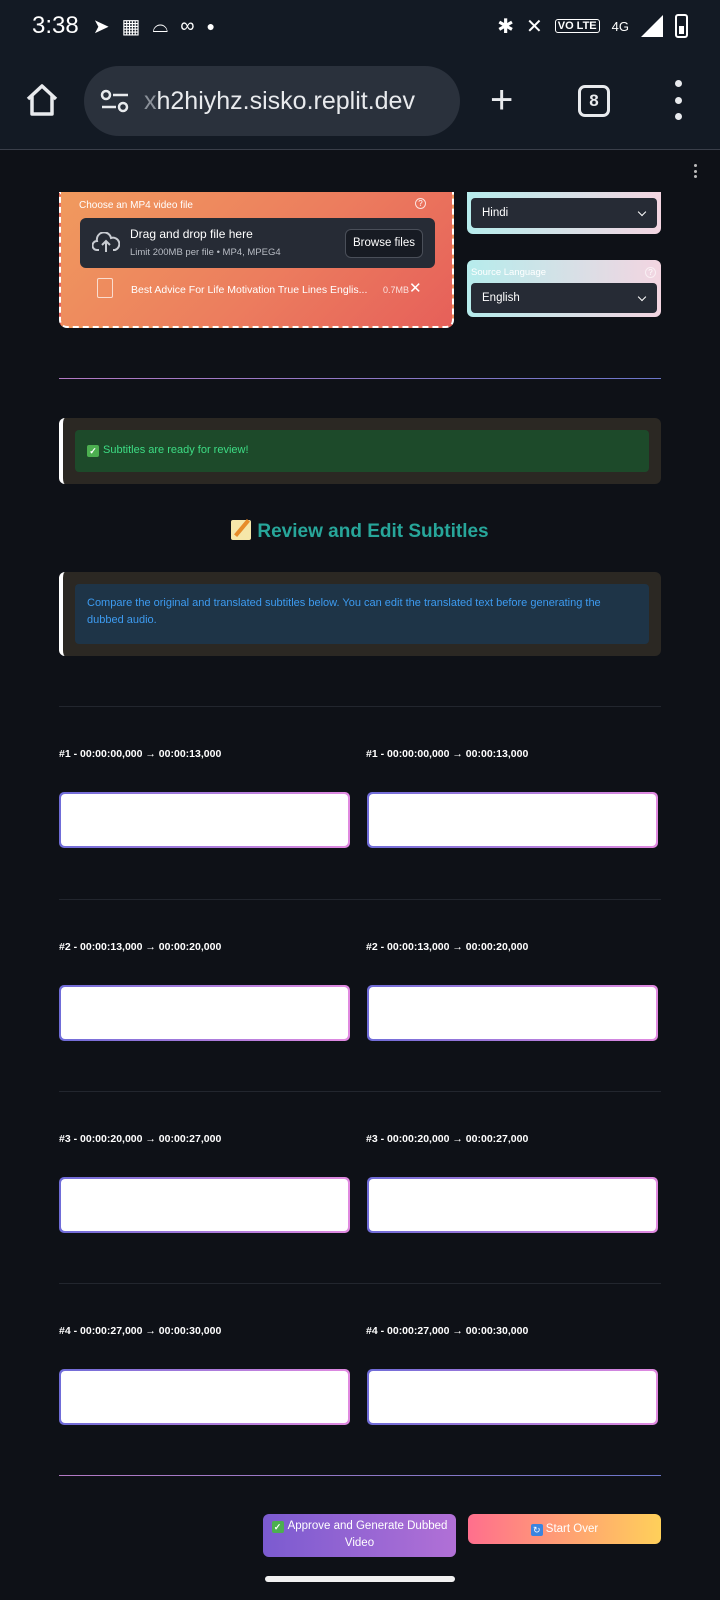 The width and height of the screenshot is (720, 1600). Describe the element at coordinates (140, 947) in the screenshot. I see `original-timestamp: #2 - 00:00:13,000 → 00:00:20,000` at that location.